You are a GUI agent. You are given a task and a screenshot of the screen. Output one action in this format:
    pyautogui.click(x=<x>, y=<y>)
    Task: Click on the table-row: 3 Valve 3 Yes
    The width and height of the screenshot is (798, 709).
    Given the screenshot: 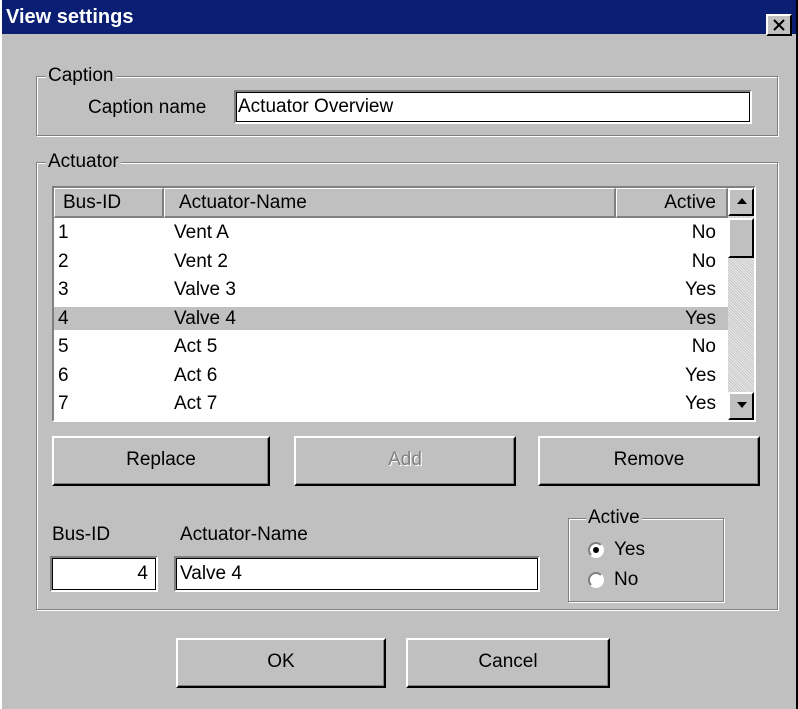 What is the action you would take?
    pyautogui.click(x=391, y=289)
    